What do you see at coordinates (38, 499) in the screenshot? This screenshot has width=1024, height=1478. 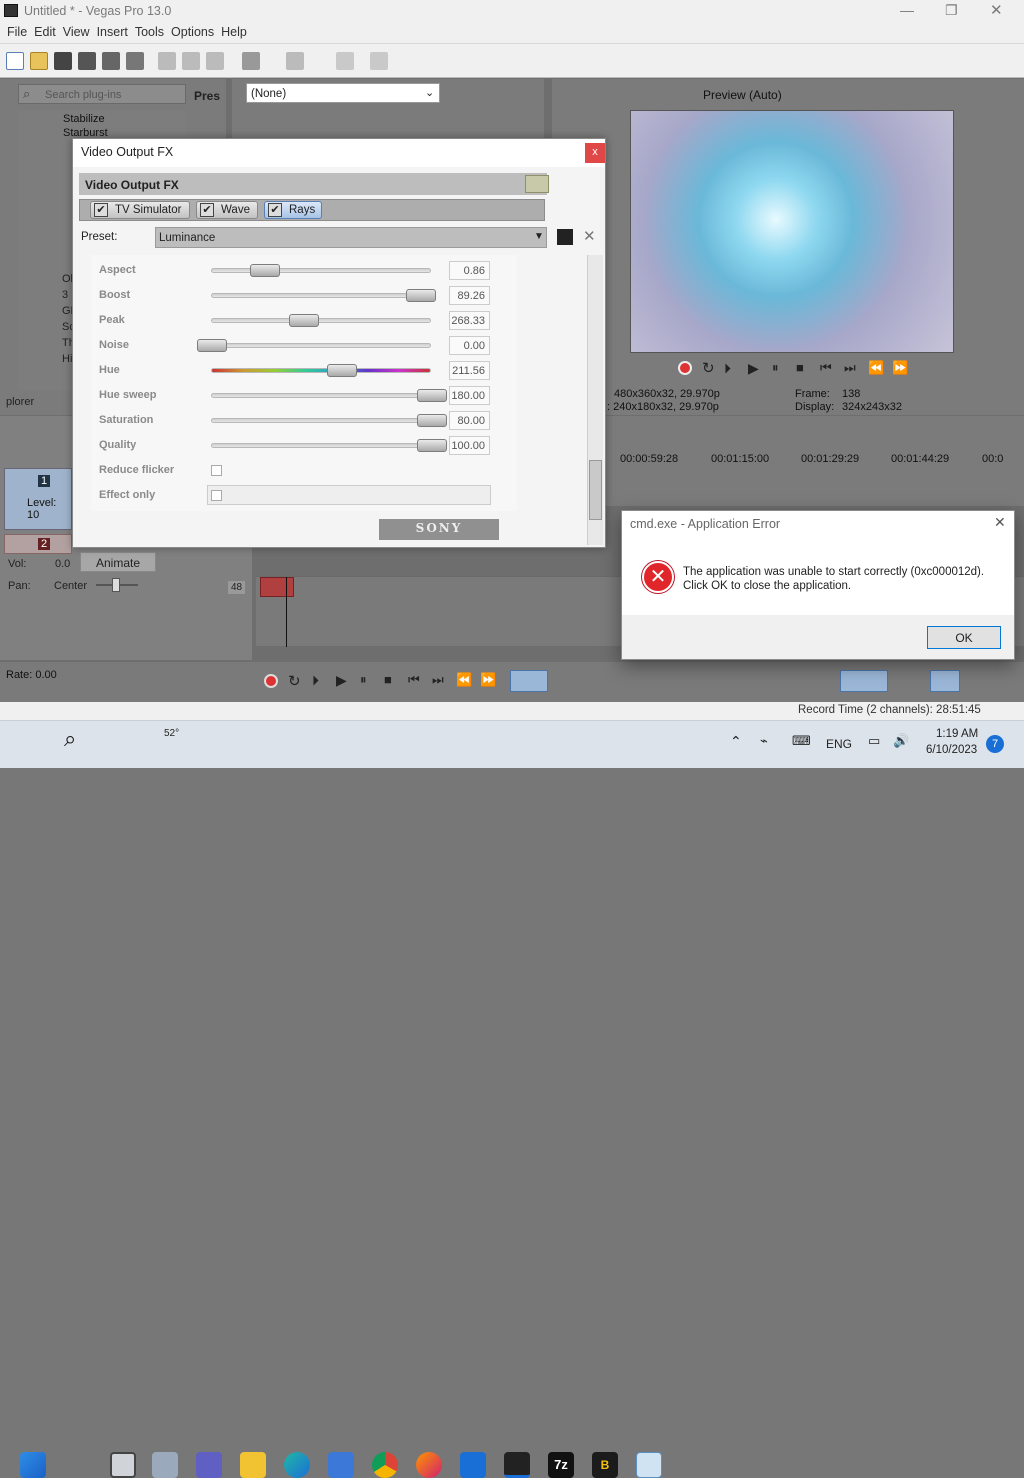 I see `track-1-header: 1 Level: 10` at bounding box center [38, 499].